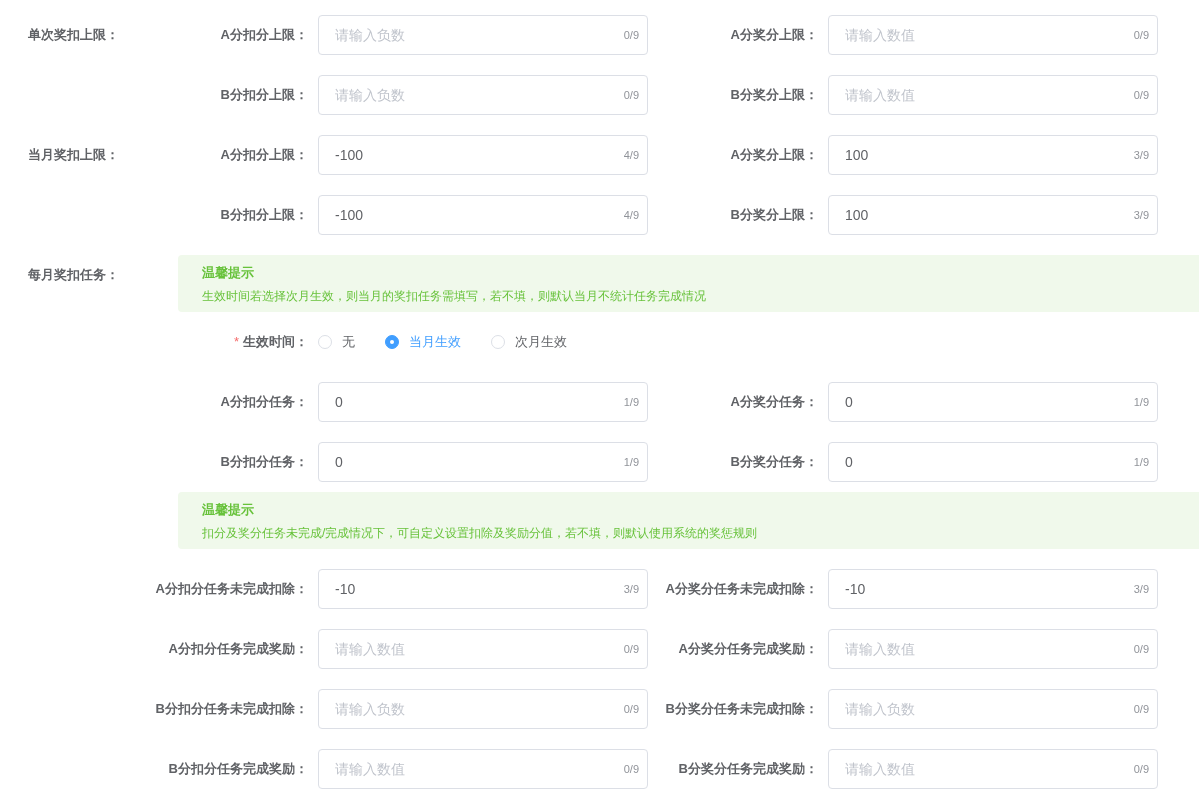  I want to click on field-label: B分扣分任务完成奖励：, so click(238, 769).